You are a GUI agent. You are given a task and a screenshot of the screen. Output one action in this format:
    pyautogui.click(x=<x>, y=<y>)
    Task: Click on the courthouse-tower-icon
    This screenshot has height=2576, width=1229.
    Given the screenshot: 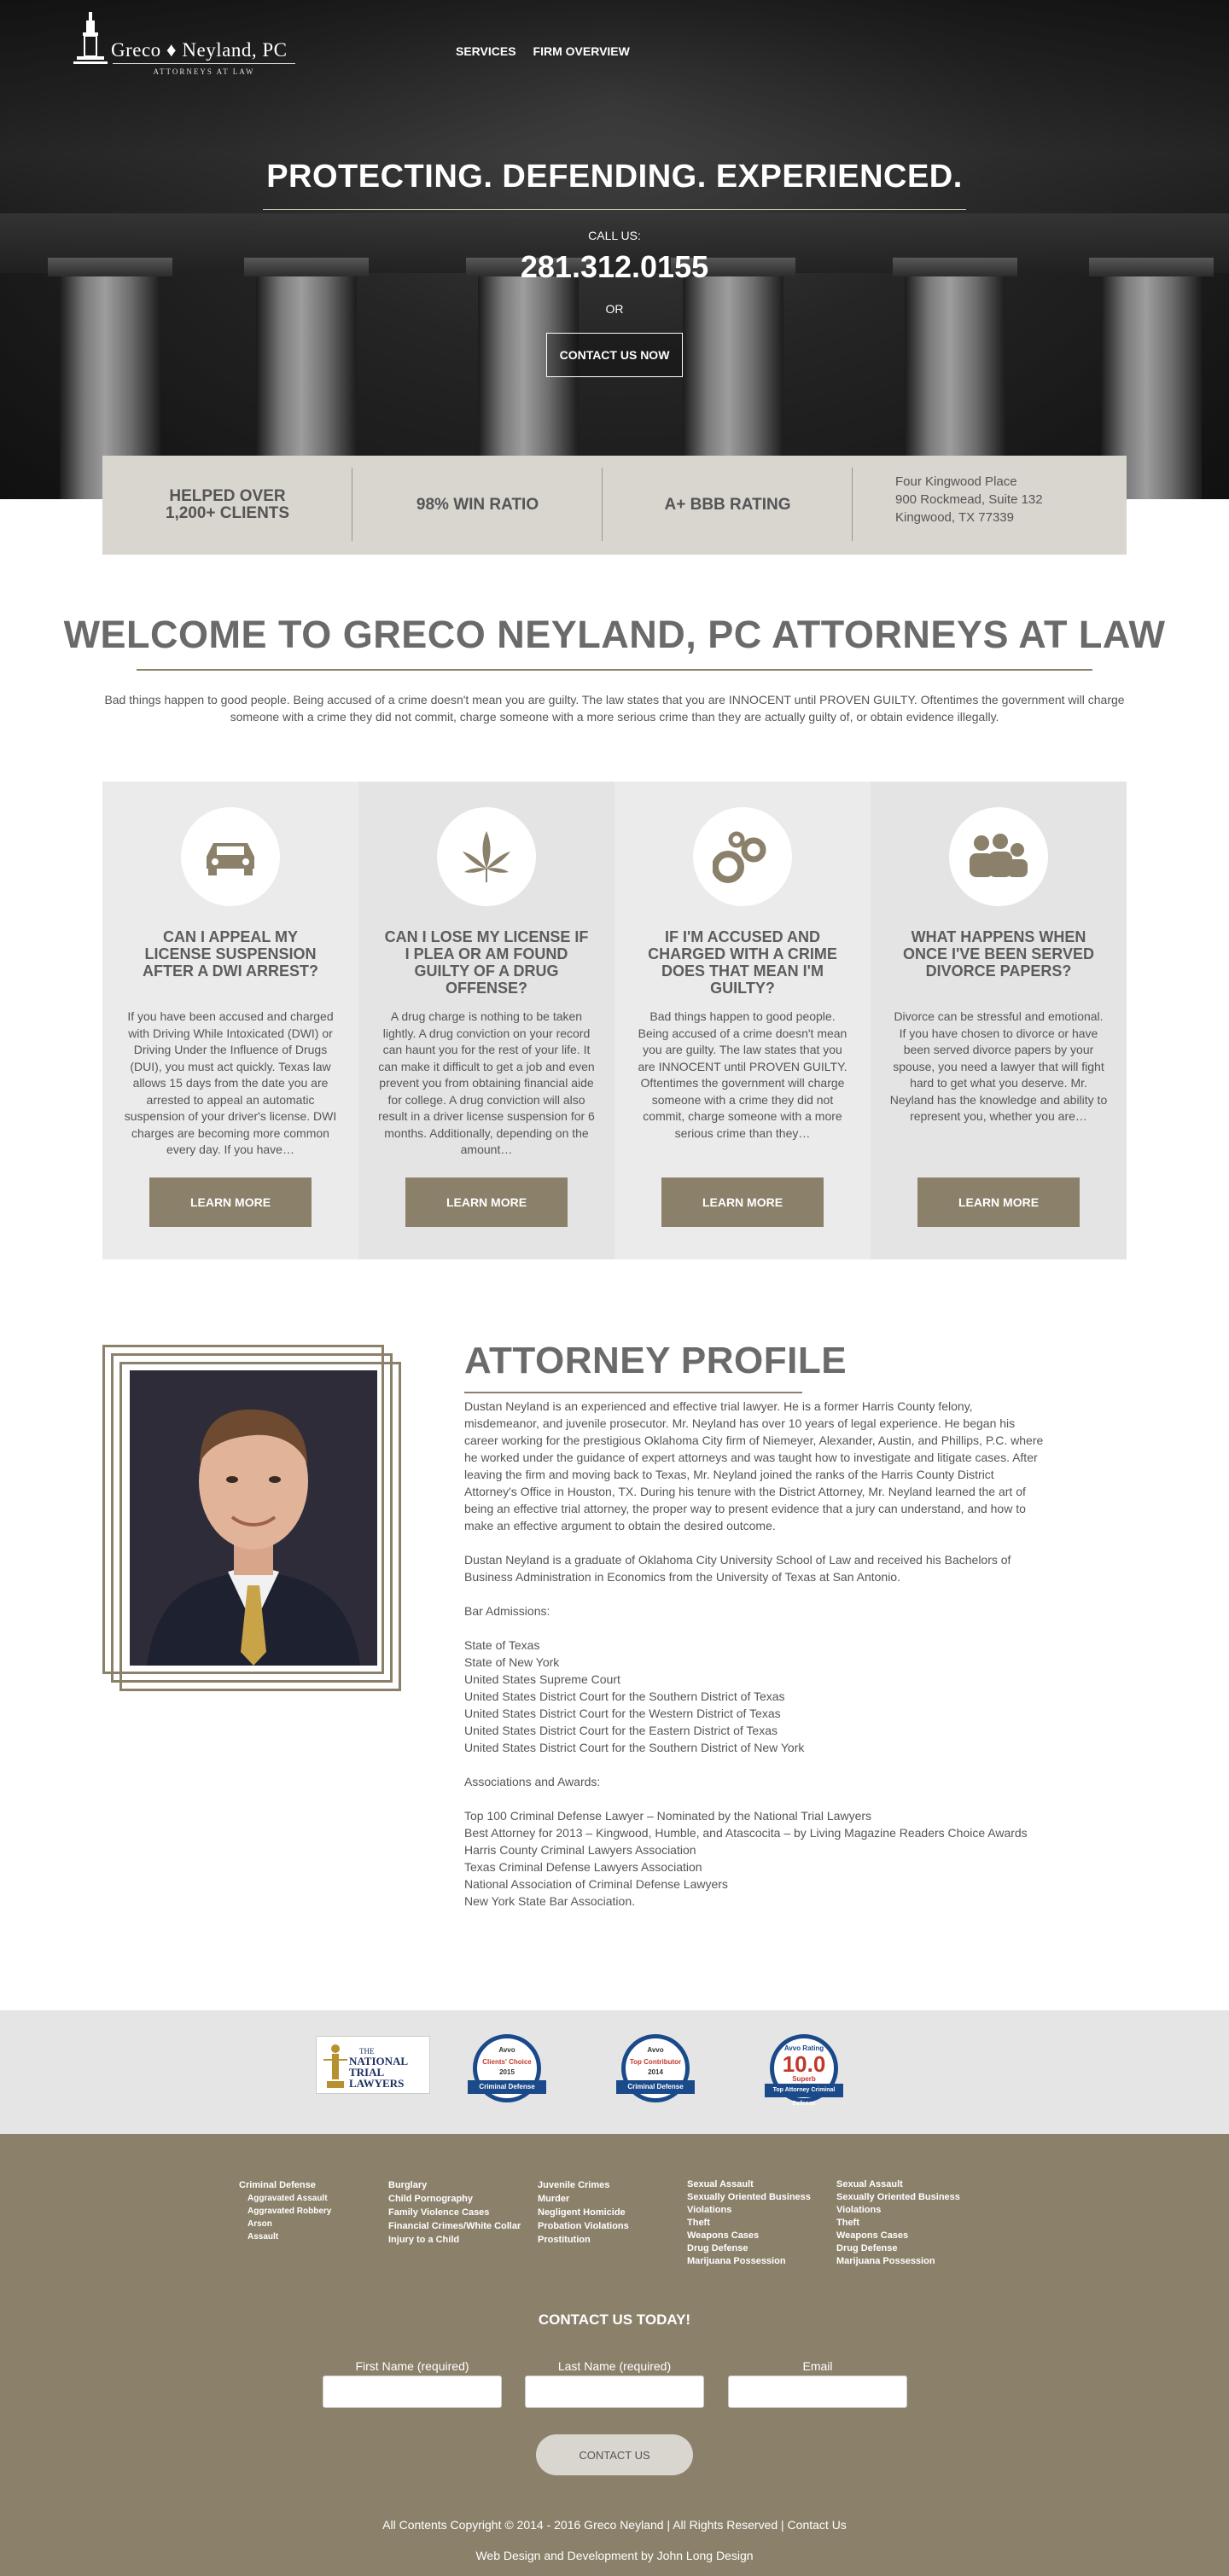 What is the action you would take?
    pyautogui.click(x=90, y=38)
    